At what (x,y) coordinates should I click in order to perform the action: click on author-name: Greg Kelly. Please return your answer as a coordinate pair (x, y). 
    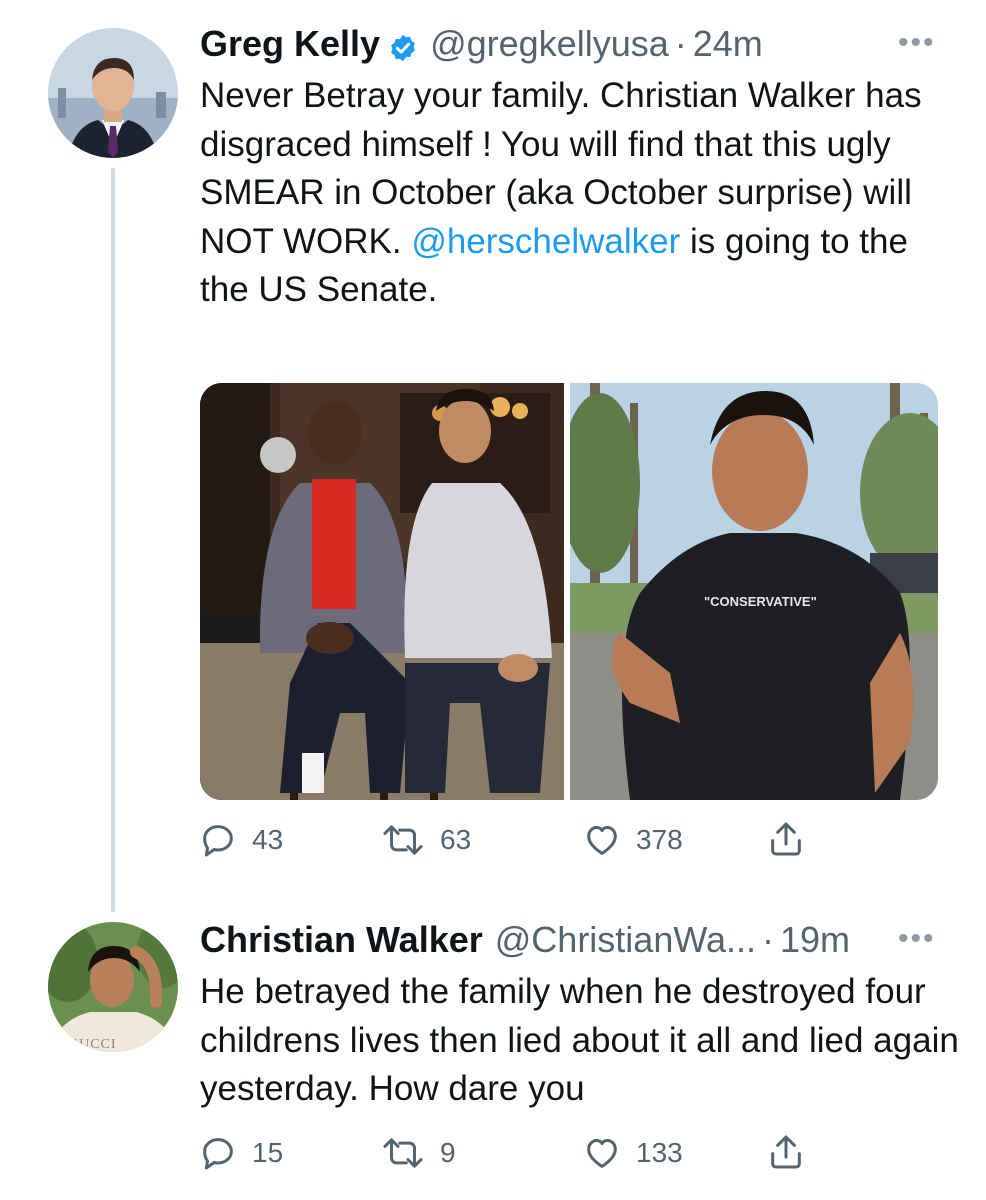
    Looking at the image, I should click on (290, 44).